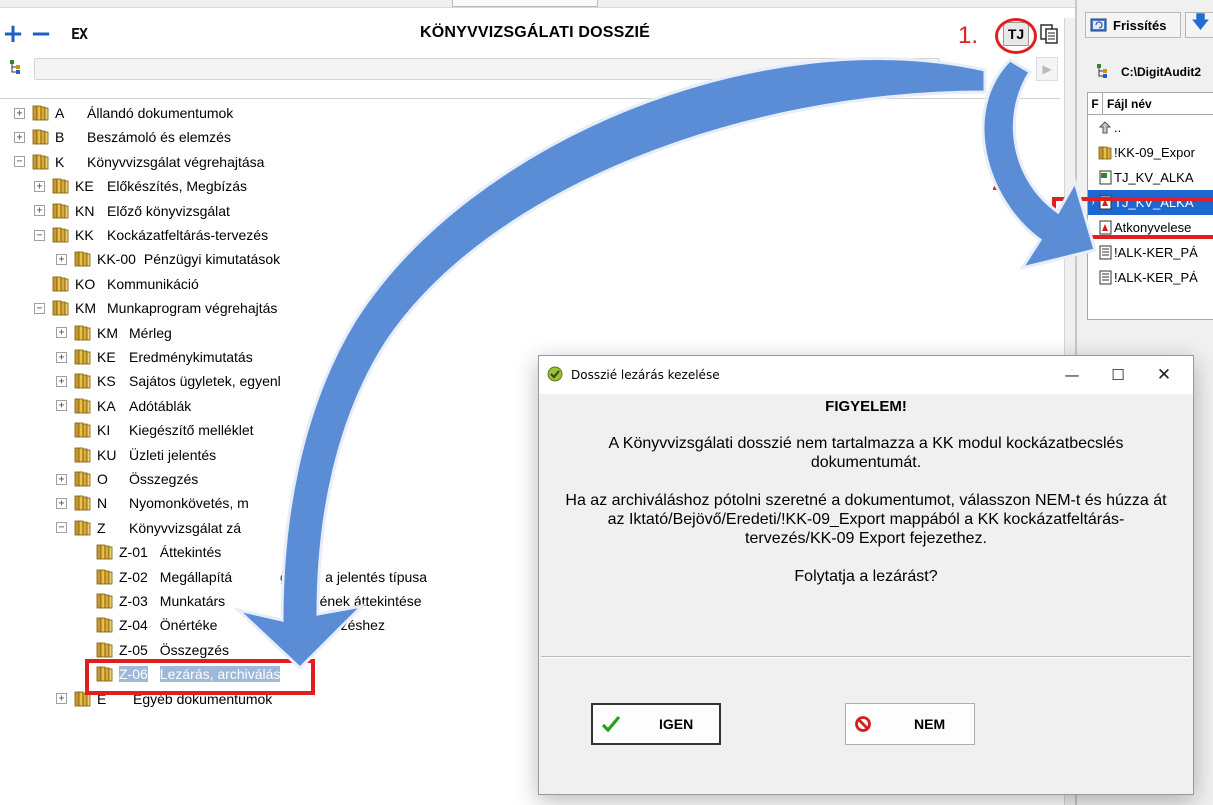 This screenshot has height=805, width=1213. Describe the element at coordinates (1049, 34) in the screenshot. I see `copy-icon` at that location.